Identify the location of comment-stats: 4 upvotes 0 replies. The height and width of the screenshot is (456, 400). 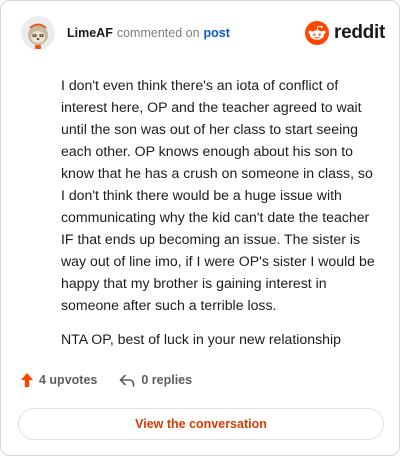
(106, 380).